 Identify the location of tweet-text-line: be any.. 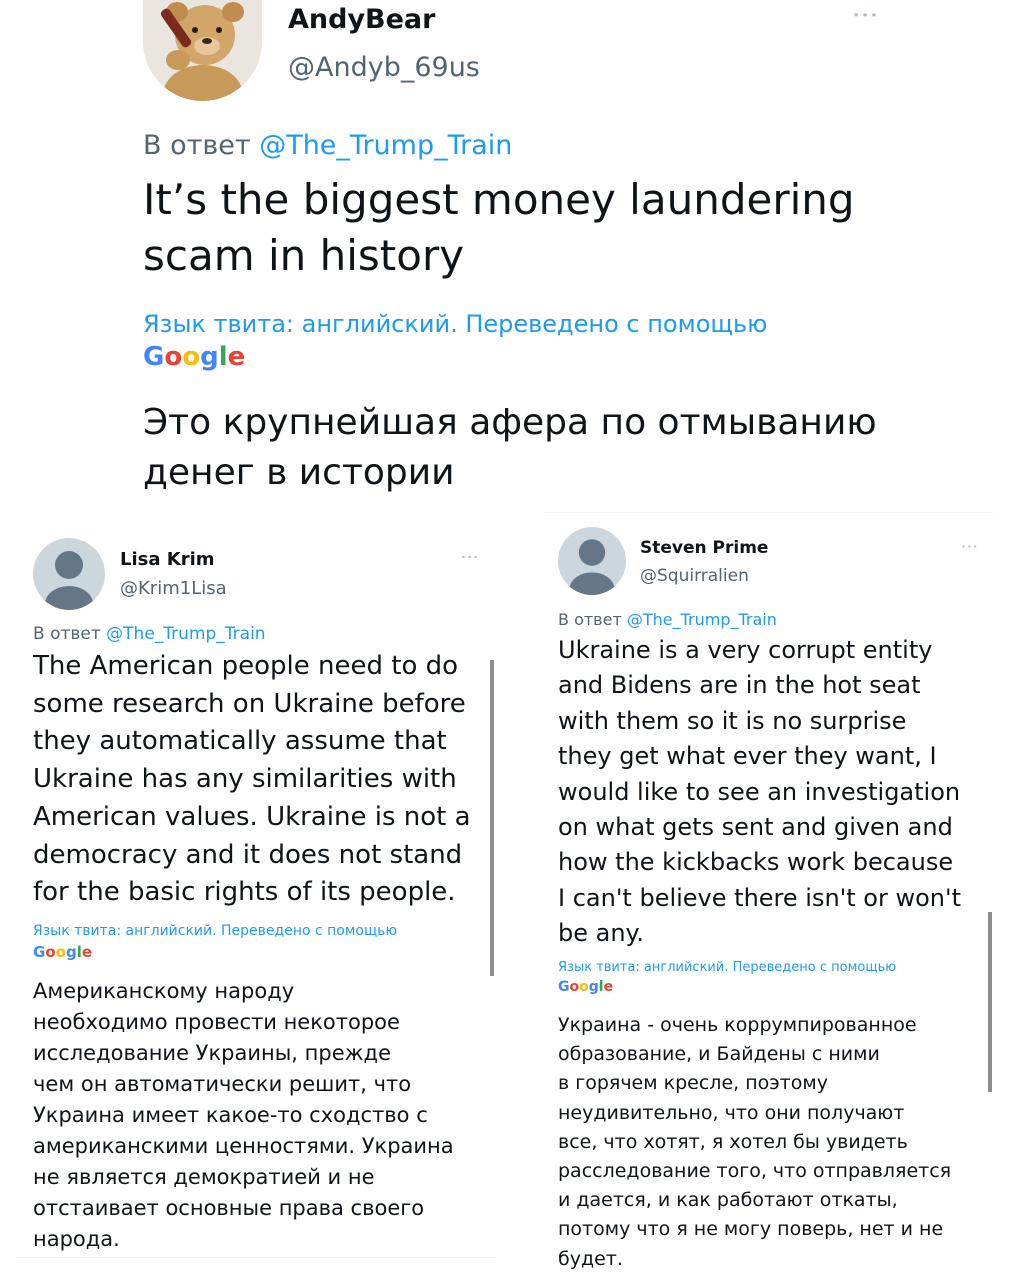
(601, 933).